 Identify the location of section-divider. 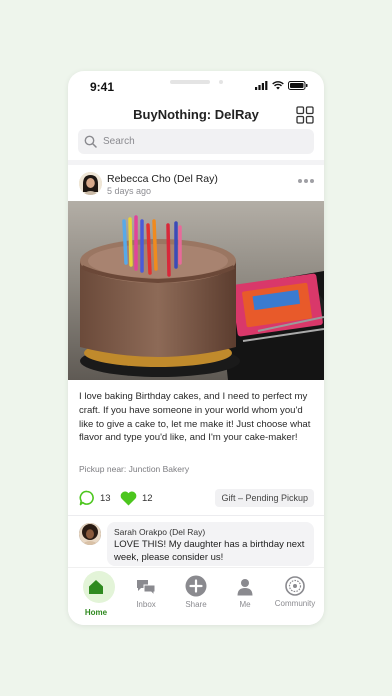
(196, 162).